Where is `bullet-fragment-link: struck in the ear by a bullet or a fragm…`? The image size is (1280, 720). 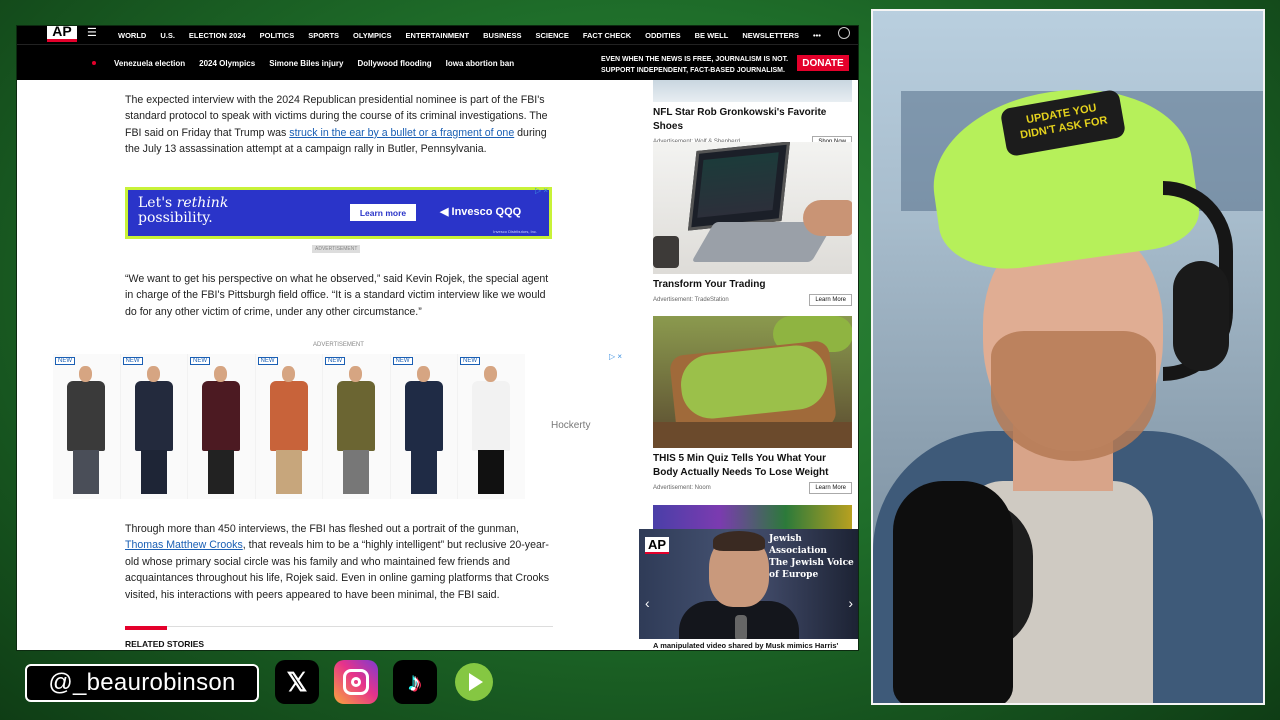
bullet-fragment-link: struck in the ear by a bullet or a fragm… is located at coordinates (401, 133).